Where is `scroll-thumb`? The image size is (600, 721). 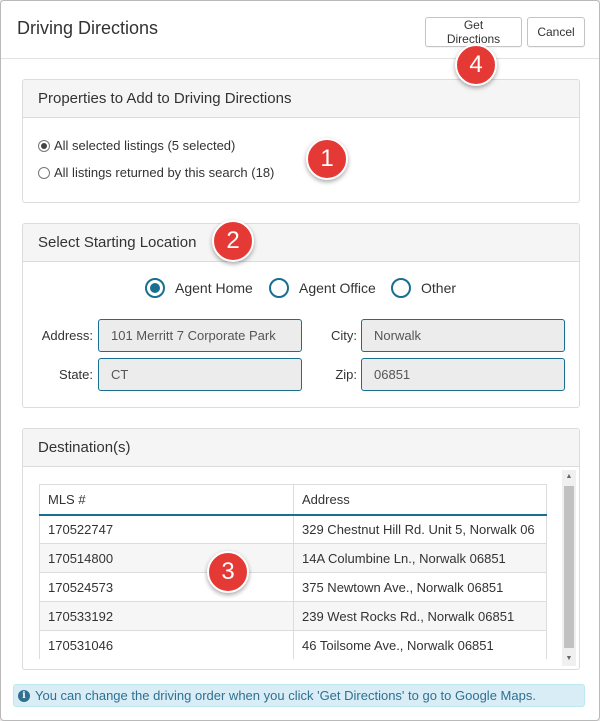 scroll-thumb is located at coordinates (569, 567).